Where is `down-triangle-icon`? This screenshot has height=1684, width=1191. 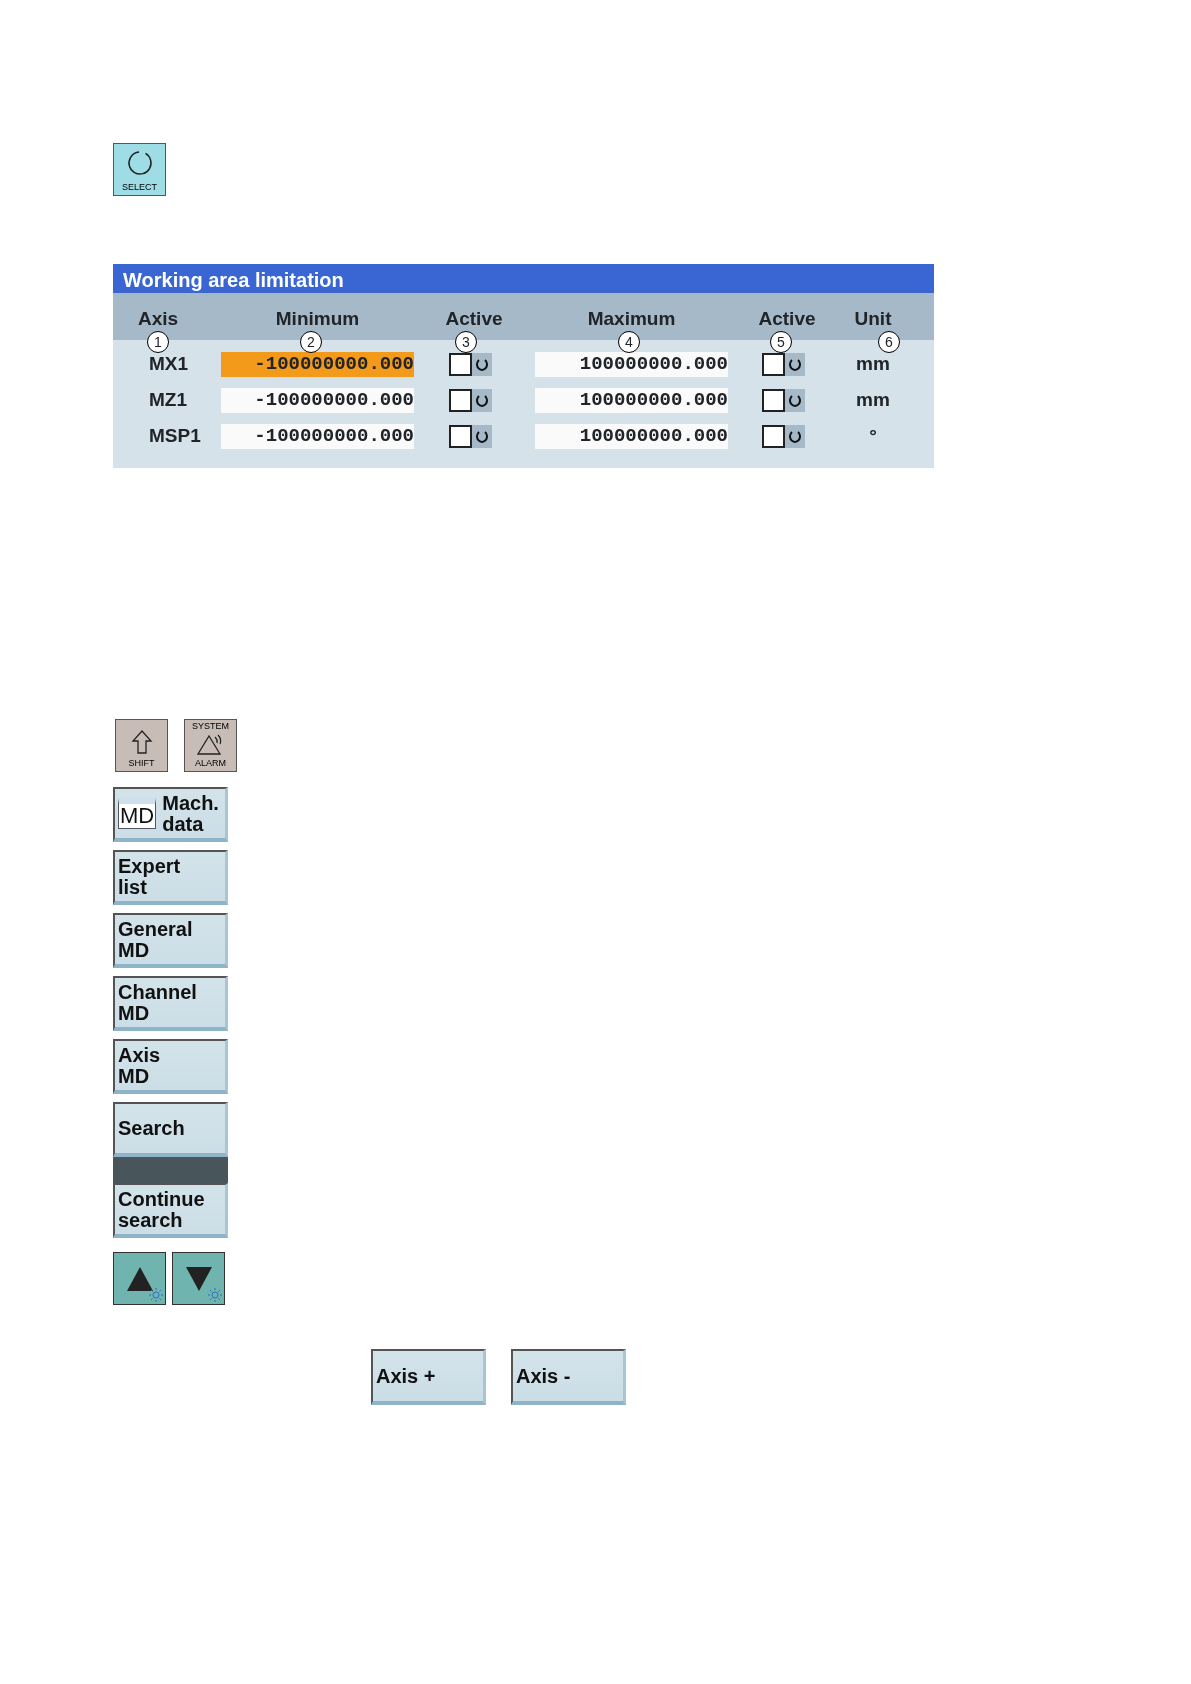
down-triangle-icon is located at coordinates (198, 1278).